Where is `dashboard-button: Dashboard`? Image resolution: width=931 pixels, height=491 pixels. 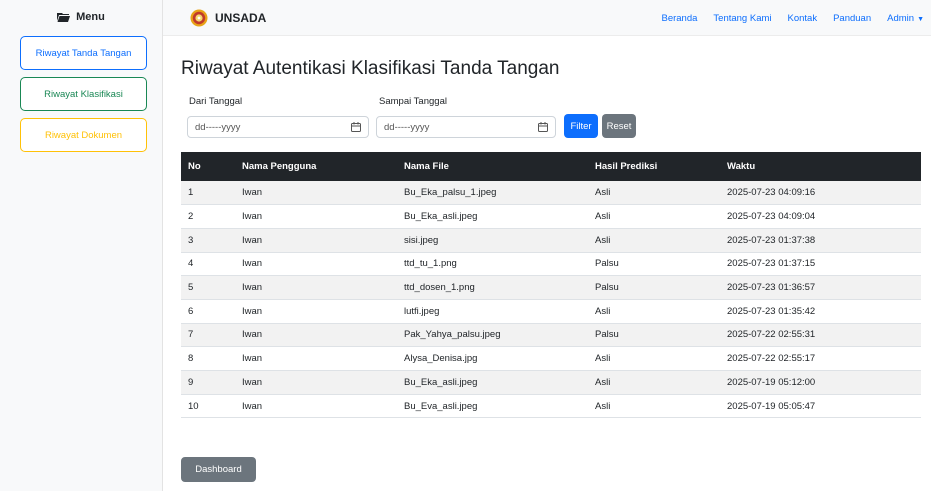 dashboard-button: Dashboard is located at coordinates (218, 469).